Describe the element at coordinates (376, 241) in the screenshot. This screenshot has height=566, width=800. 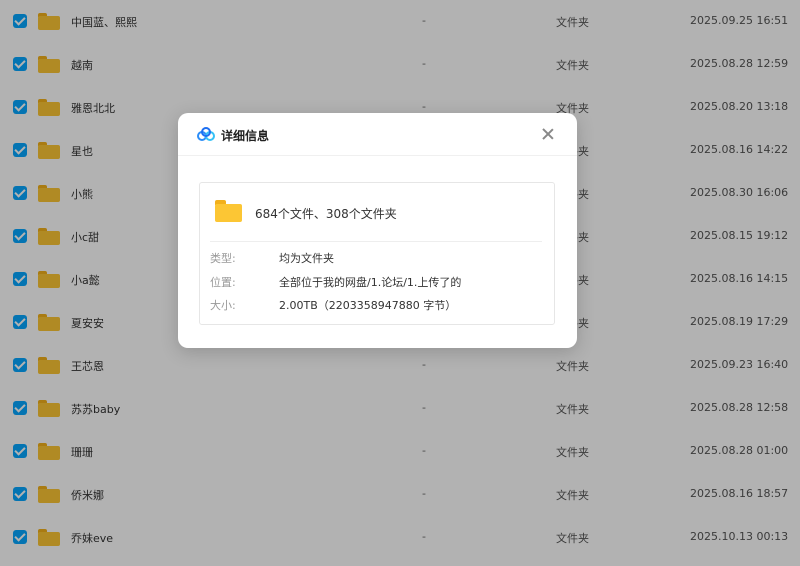
I see `divider` at that location.